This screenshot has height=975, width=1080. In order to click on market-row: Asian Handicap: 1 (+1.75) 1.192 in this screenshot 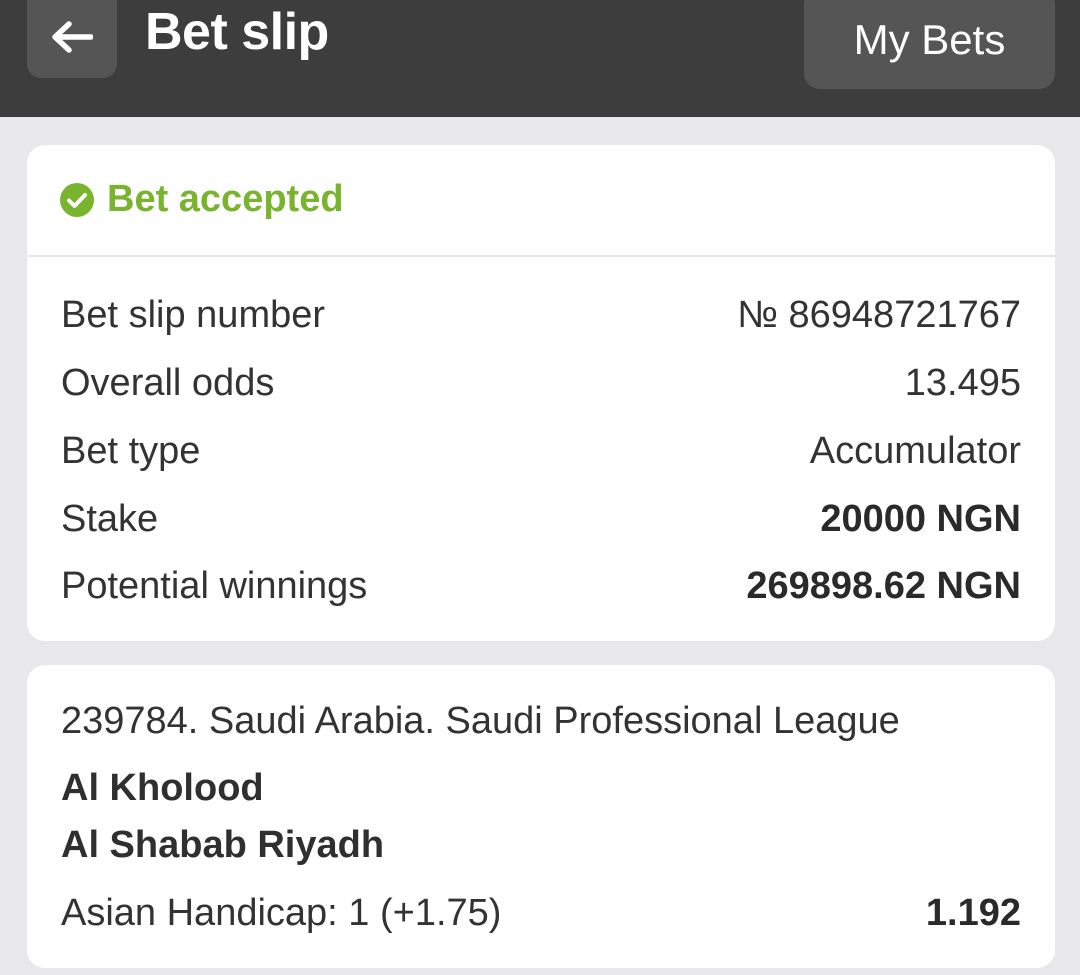, I will do `click(541, 917)`.